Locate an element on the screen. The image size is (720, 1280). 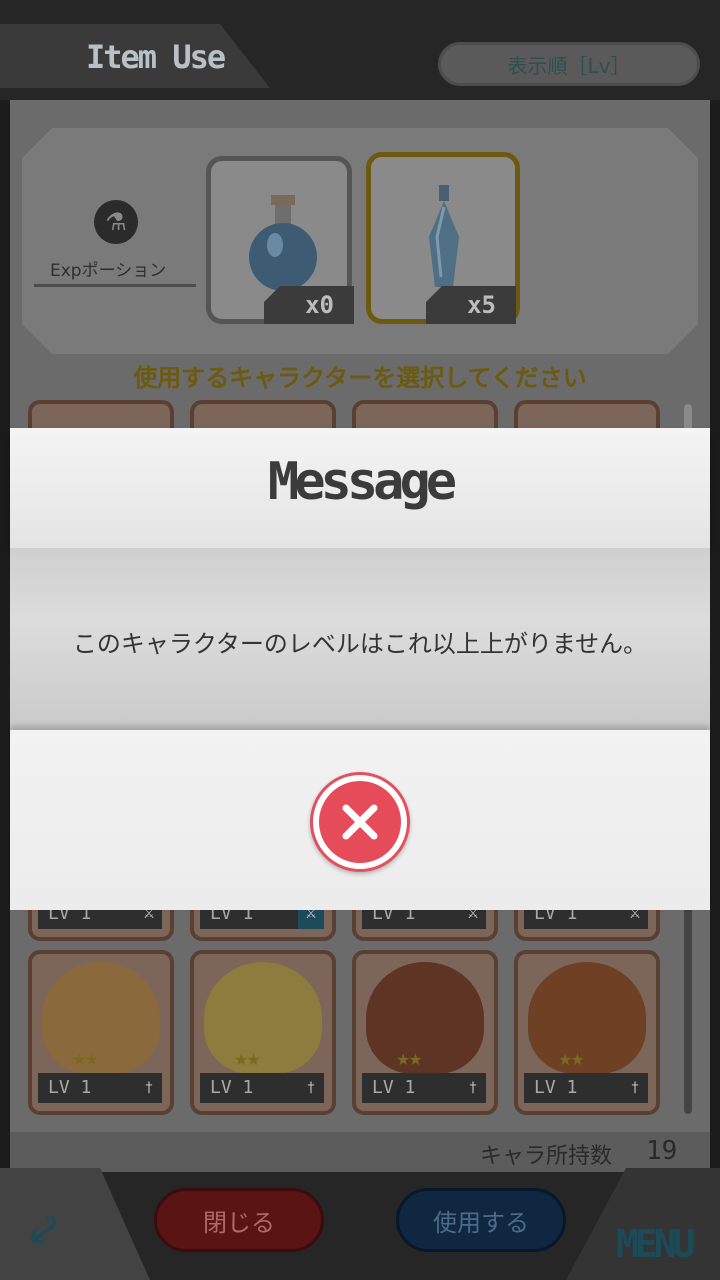
item-count-crystal-potion: x5 is located at coordinates (471, 305).